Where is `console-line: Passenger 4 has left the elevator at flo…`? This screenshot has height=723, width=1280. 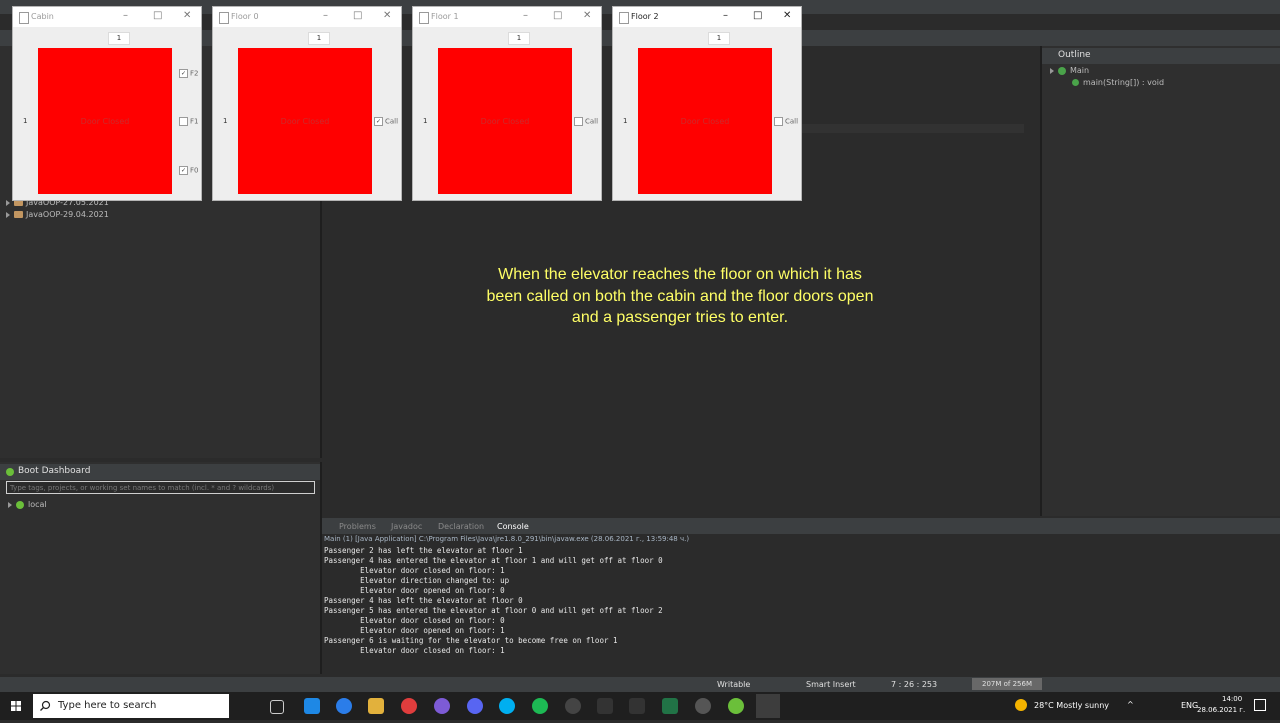 console-line: Passenger 4 has left the elevator at flo… is located at coordinates (423, 600).